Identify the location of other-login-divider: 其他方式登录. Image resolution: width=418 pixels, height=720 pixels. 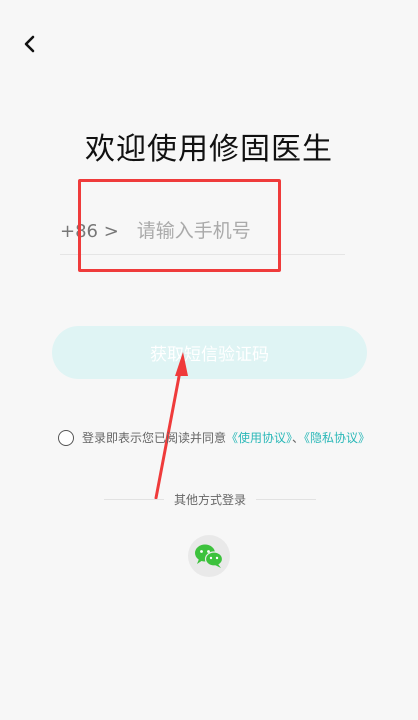
(210, 499).